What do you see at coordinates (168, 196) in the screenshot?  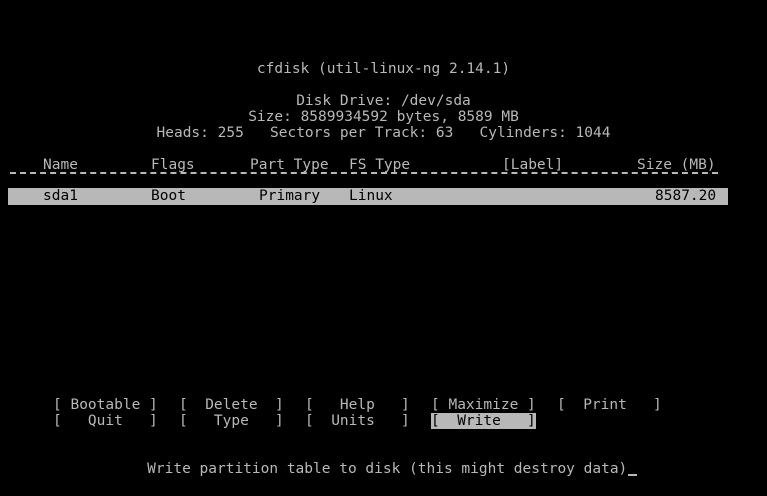 I see `partition-flags: Boot` at bounding box center [168, 196].